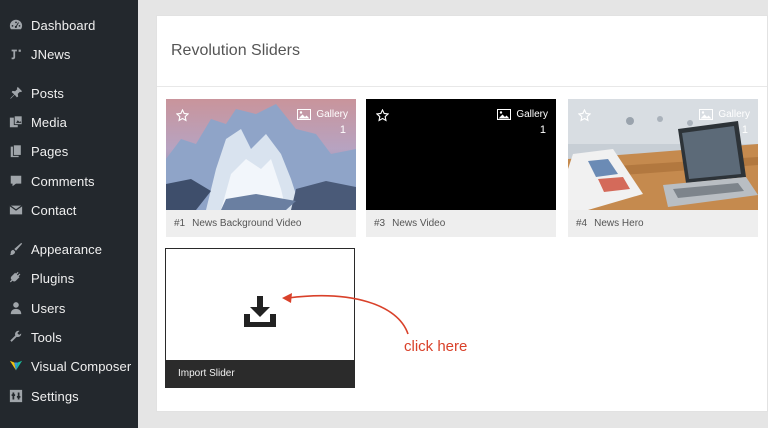  I want to click on sidebar-item-dashboard: Dashboard, so click(69, 25).